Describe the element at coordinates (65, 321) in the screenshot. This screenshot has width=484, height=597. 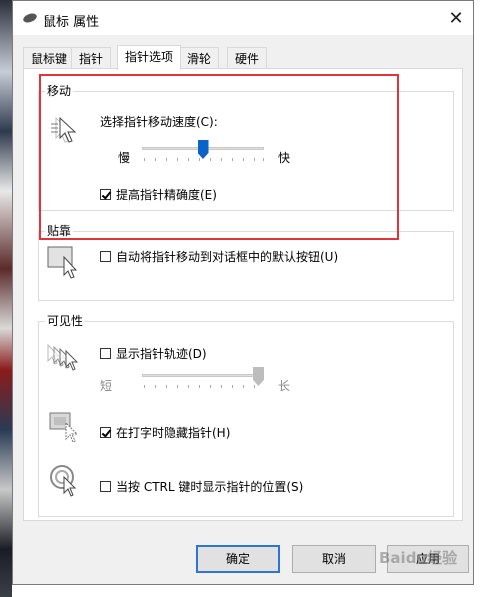
I see `visibility-group-label: 可见性` at that location.